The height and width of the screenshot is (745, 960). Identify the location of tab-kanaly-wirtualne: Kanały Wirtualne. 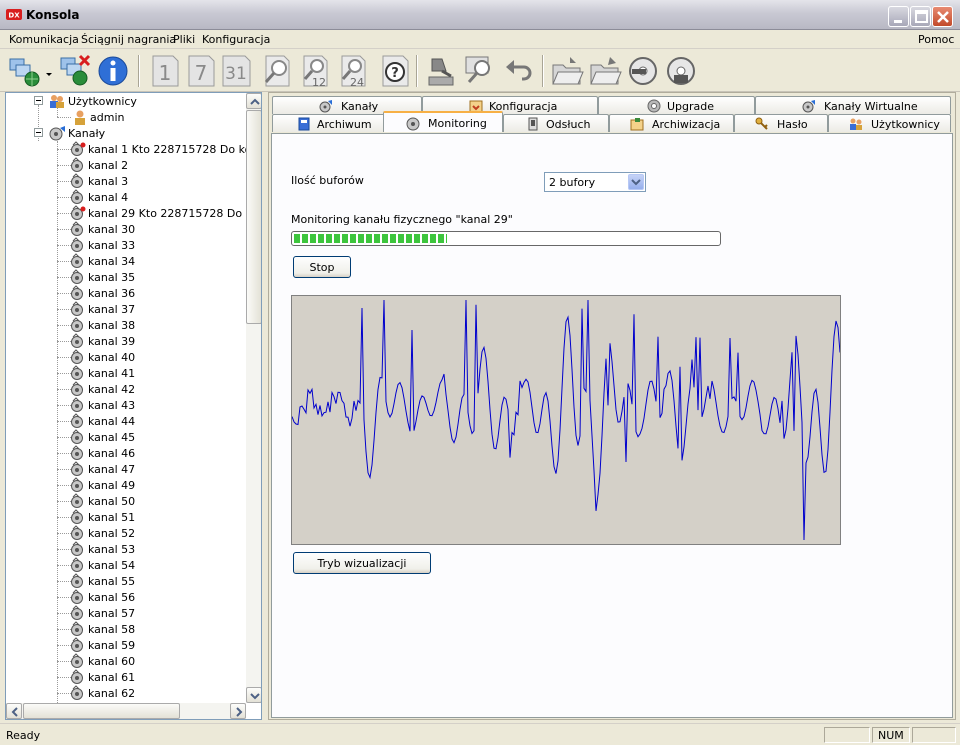
(853, 105).